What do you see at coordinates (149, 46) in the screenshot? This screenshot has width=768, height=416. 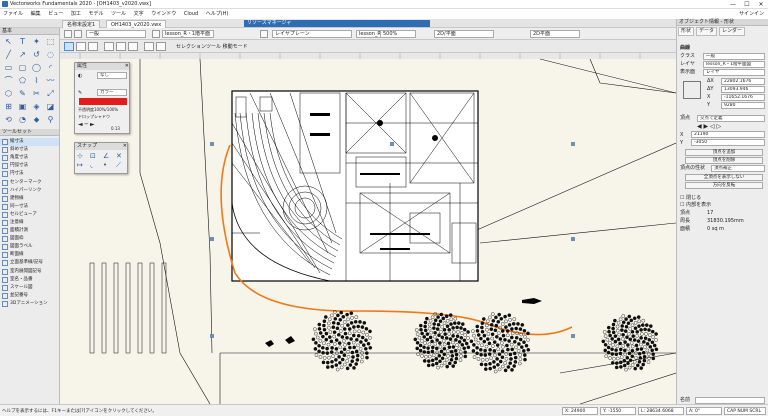 I see `snap-mode-icon` at bounding box center [149, 46].